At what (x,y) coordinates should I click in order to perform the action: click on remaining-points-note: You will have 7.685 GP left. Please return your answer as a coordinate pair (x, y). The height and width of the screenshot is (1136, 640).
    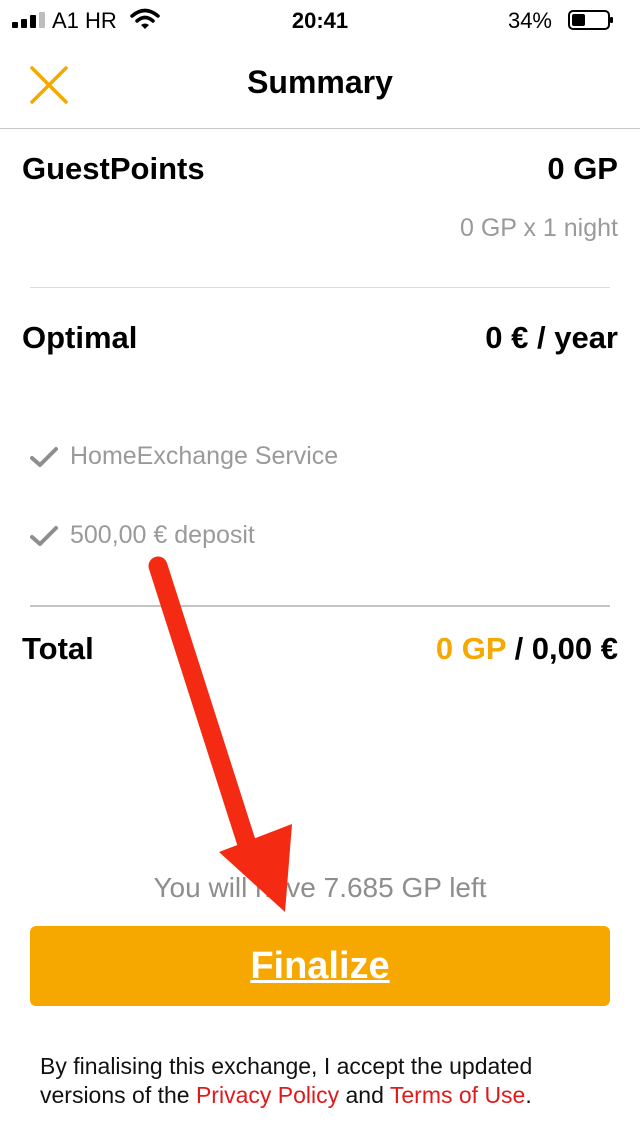
    Looking at the image, I should click on (320, 887).